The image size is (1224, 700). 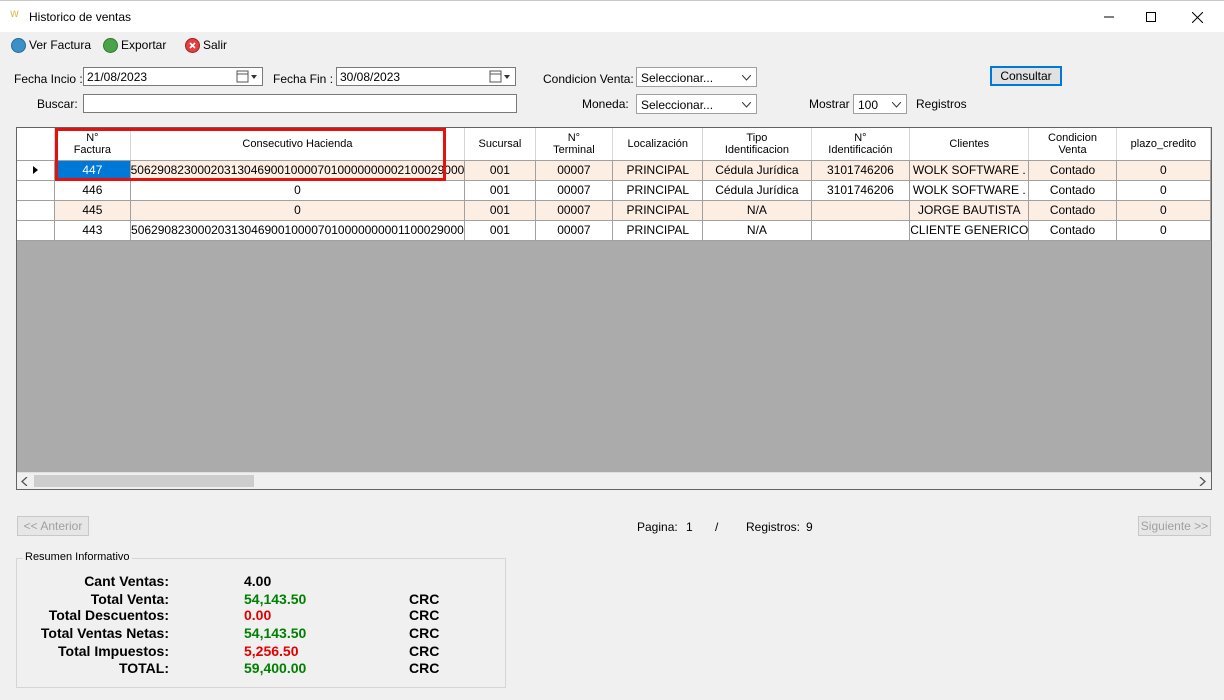 What do you see at coordinates (144, 481) in the screenshot?
I see `scrollbar-thumb` at bounding box center [144, 481].